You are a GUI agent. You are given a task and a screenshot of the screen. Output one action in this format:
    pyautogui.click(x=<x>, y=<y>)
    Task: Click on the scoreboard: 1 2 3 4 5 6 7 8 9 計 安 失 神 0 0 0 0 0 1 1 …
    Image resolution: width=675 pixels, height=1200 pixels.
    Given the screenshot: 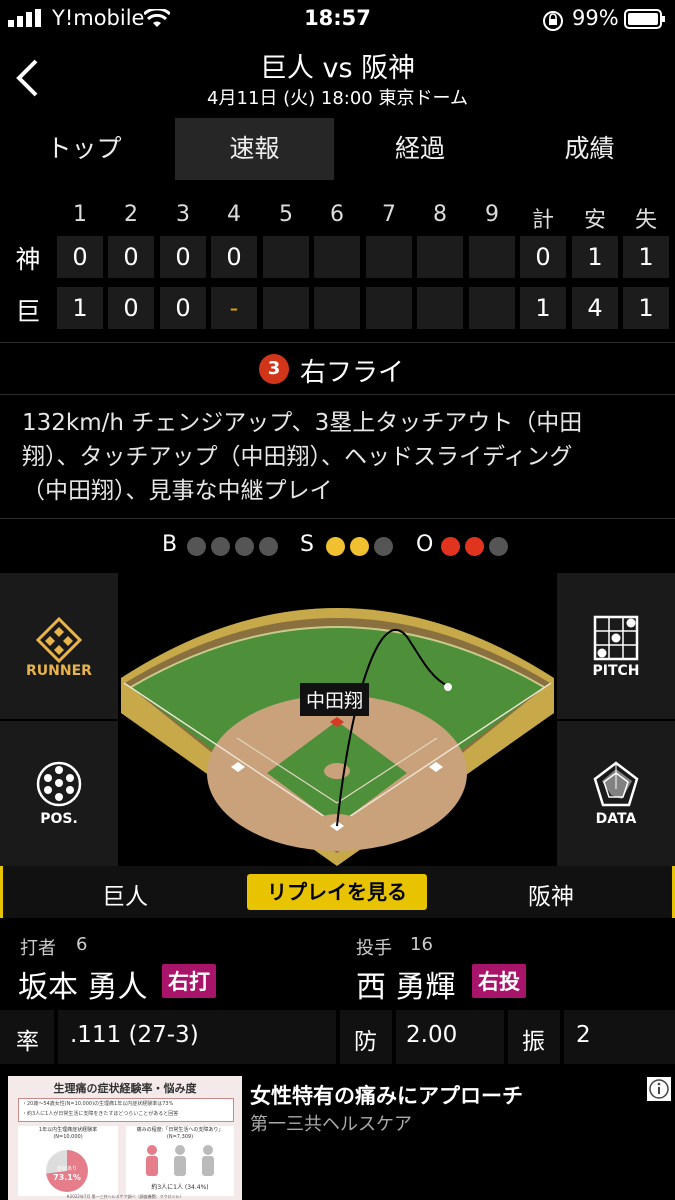 What is the action you would take?
    pyautogui.click(x=337, y=267)
    